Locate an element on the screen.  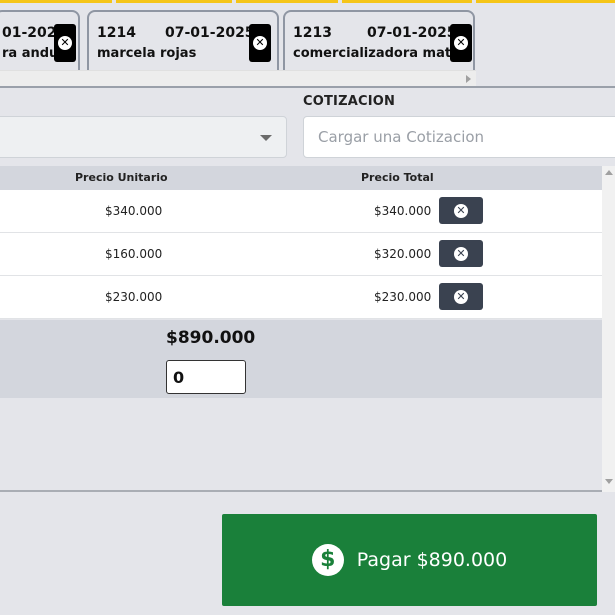
total-price-cell: $230.000 is located at coordinates (403, 297).